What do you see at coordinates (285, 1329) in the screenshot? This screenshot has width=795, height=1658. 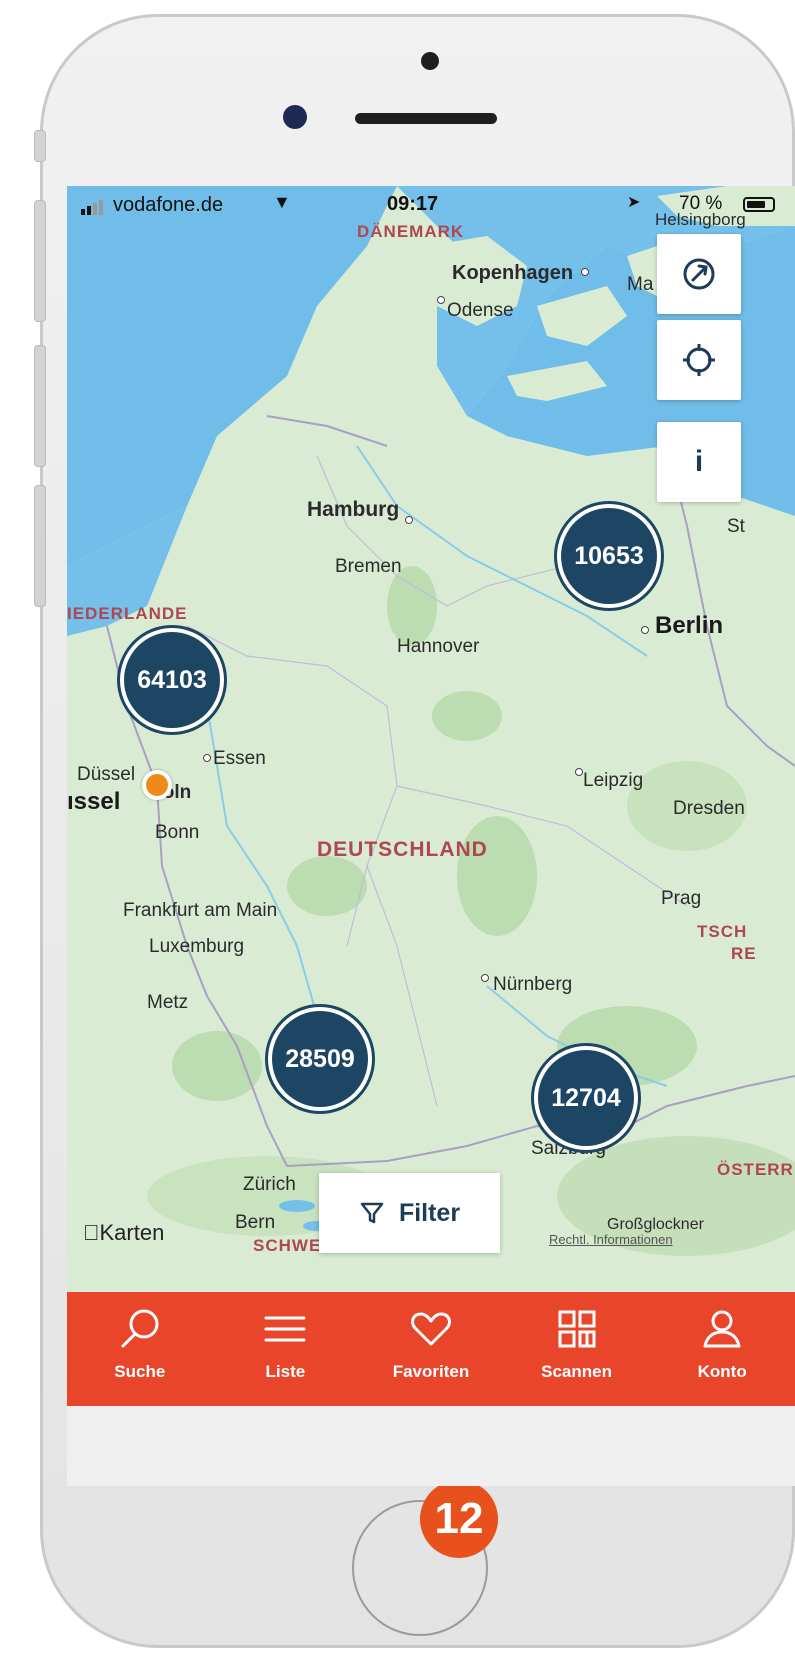 I see `list-icon` at bounding box center [285, 1329].